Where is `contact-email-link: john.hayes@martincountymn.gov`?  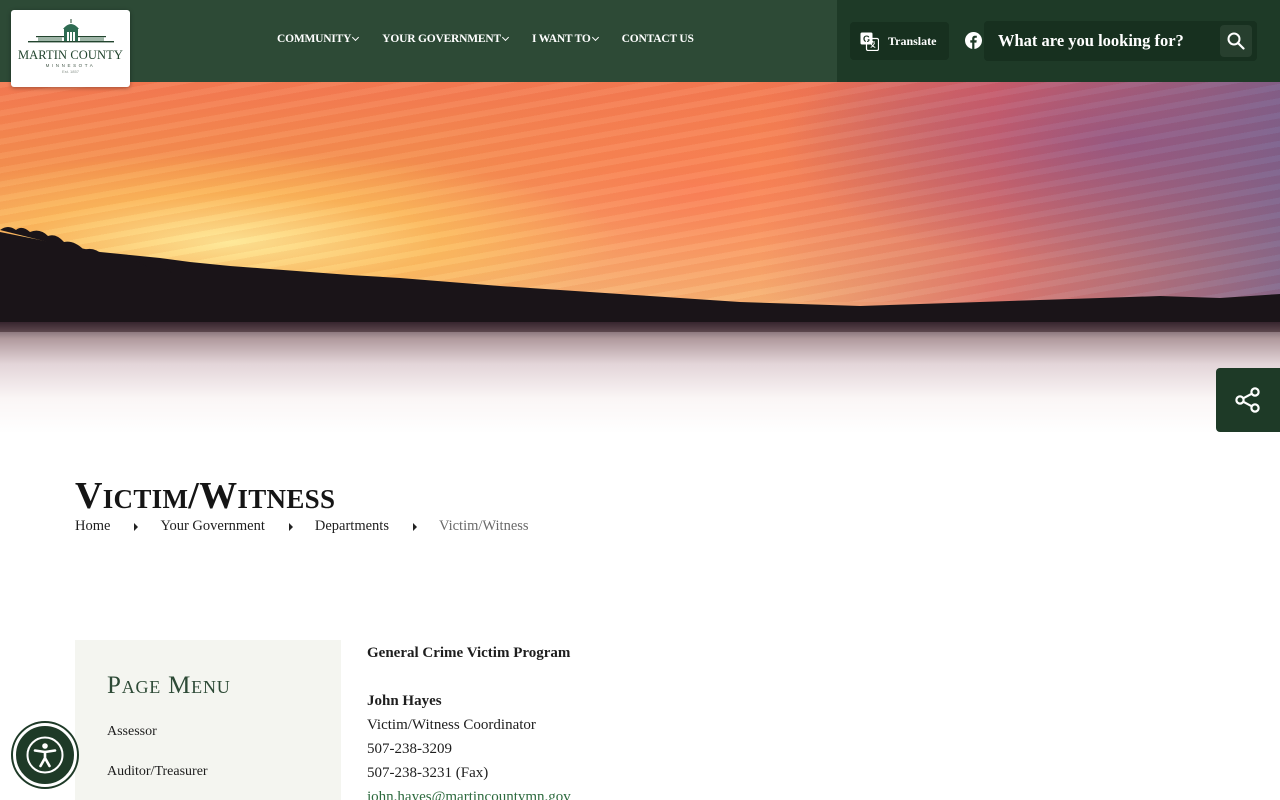 contact-email-link: john.hayes@martincountymn.gov is located at coordinates (469, 792).